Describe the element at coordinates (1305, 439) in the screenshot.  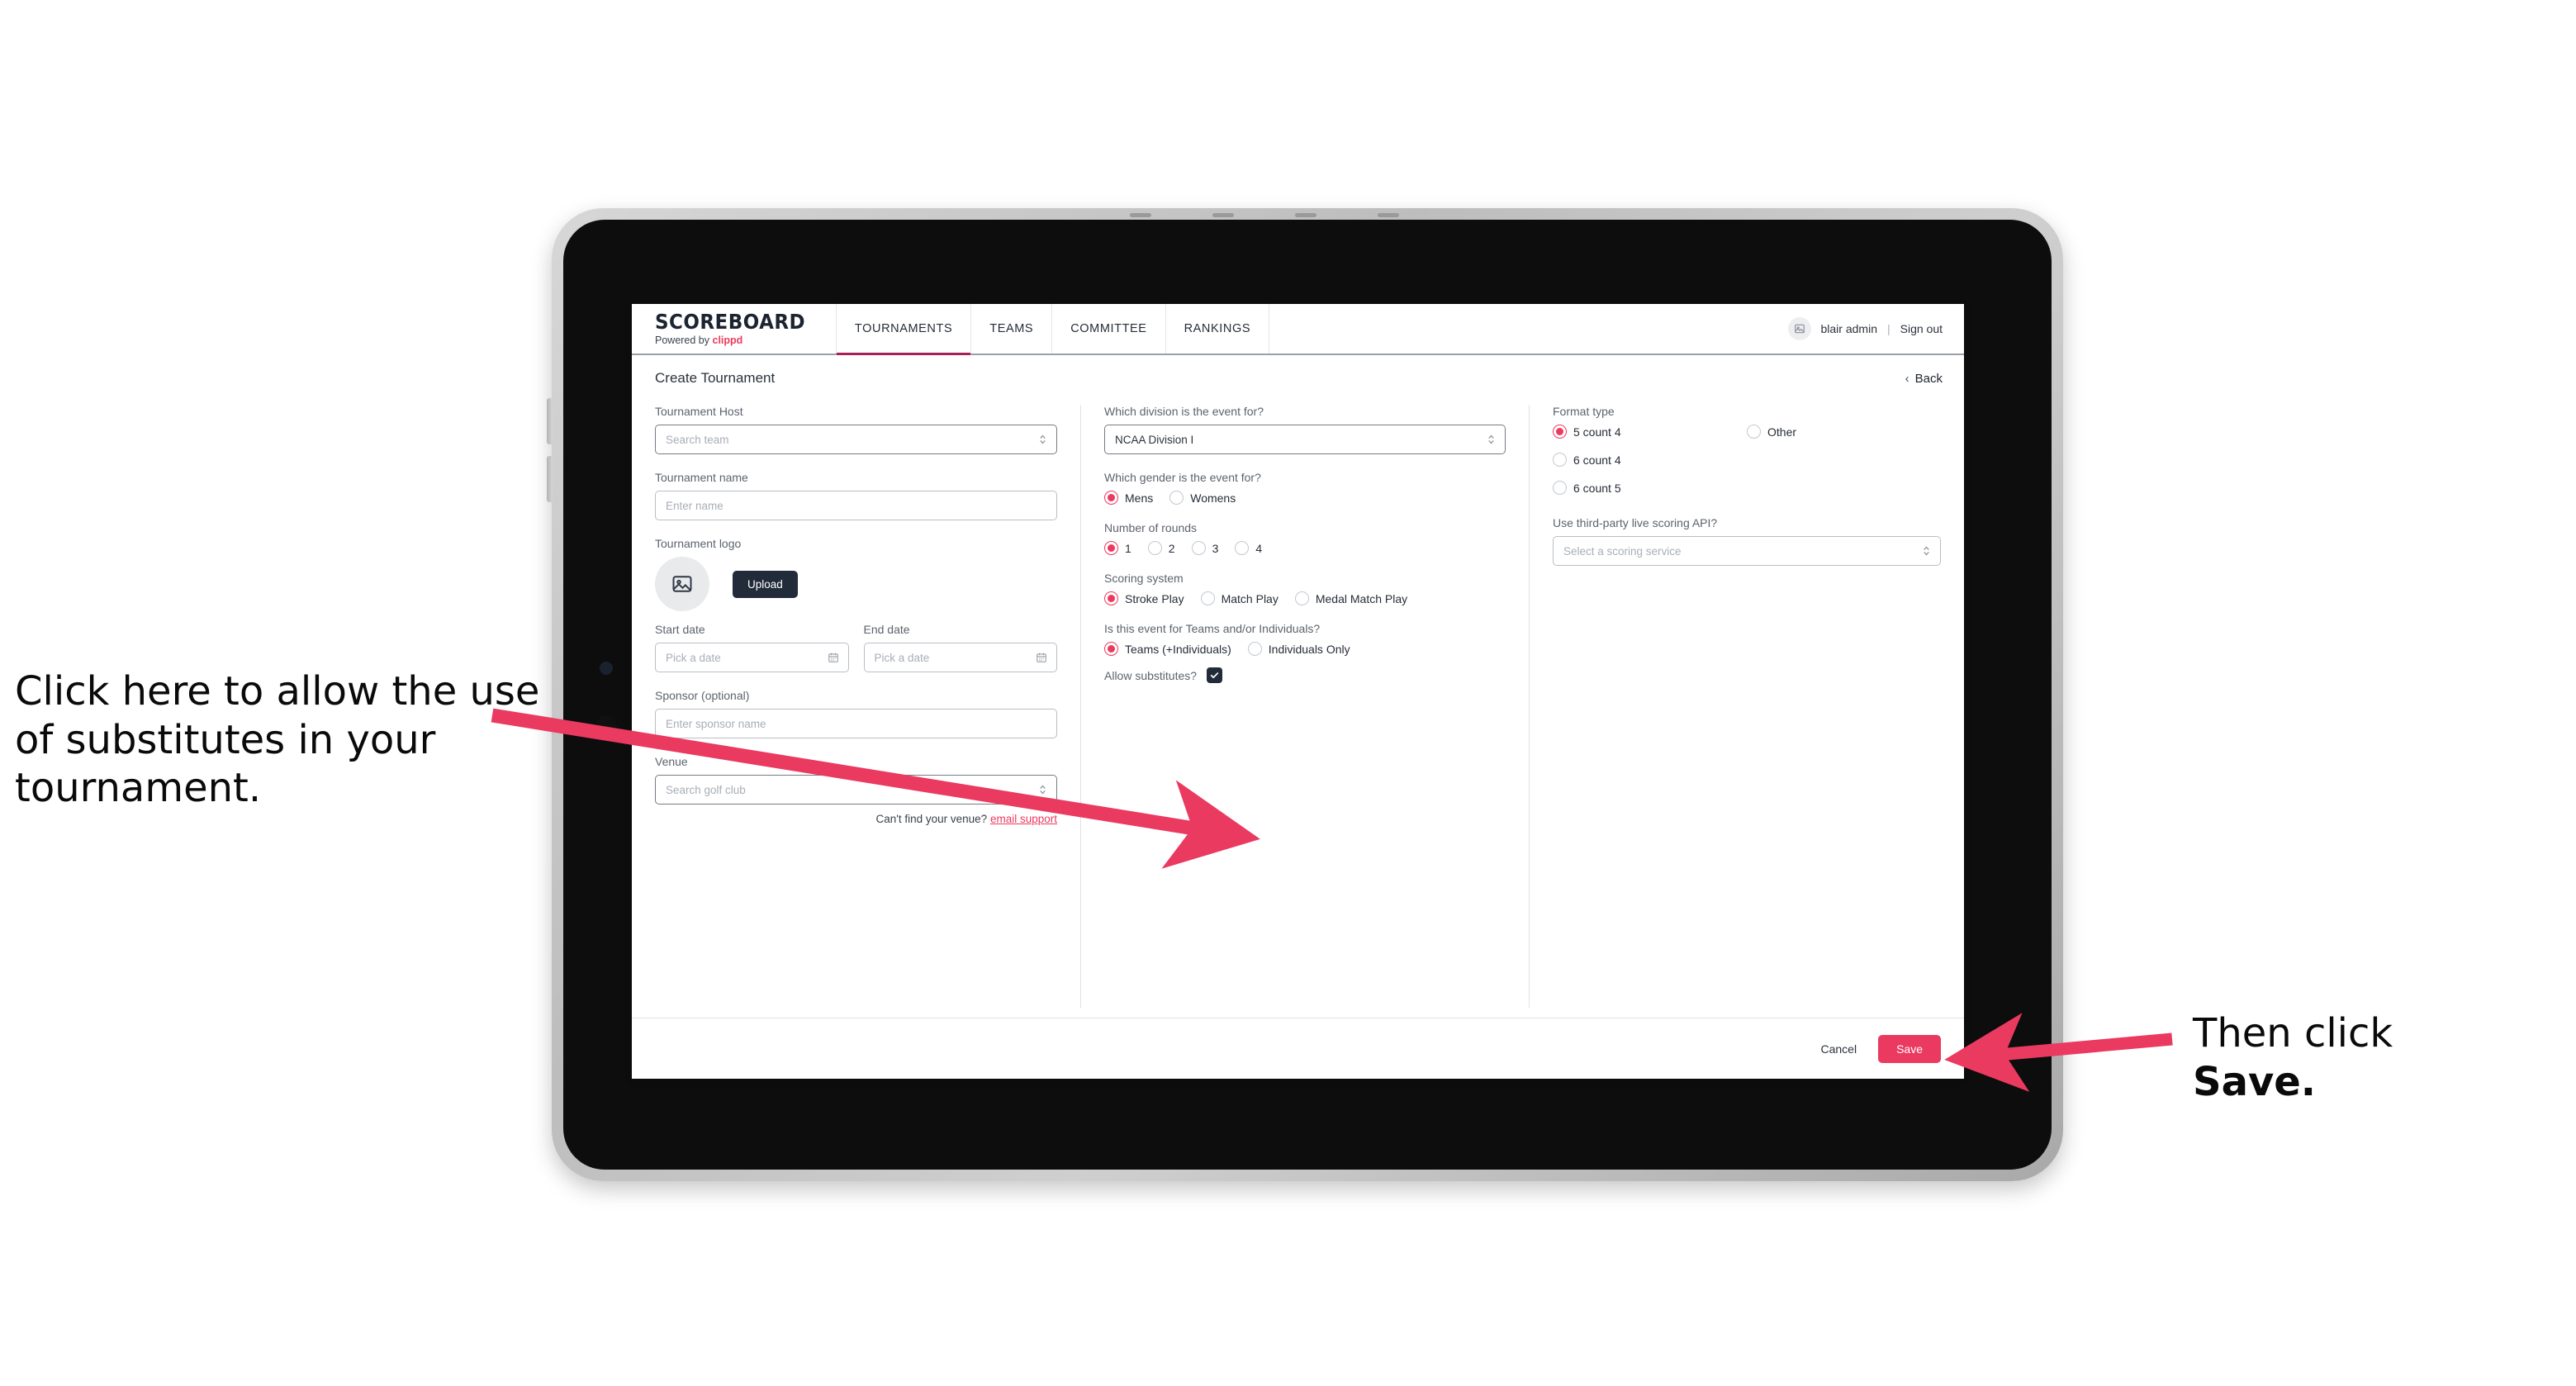
I see `division-select: NCAA Division I` at that location.